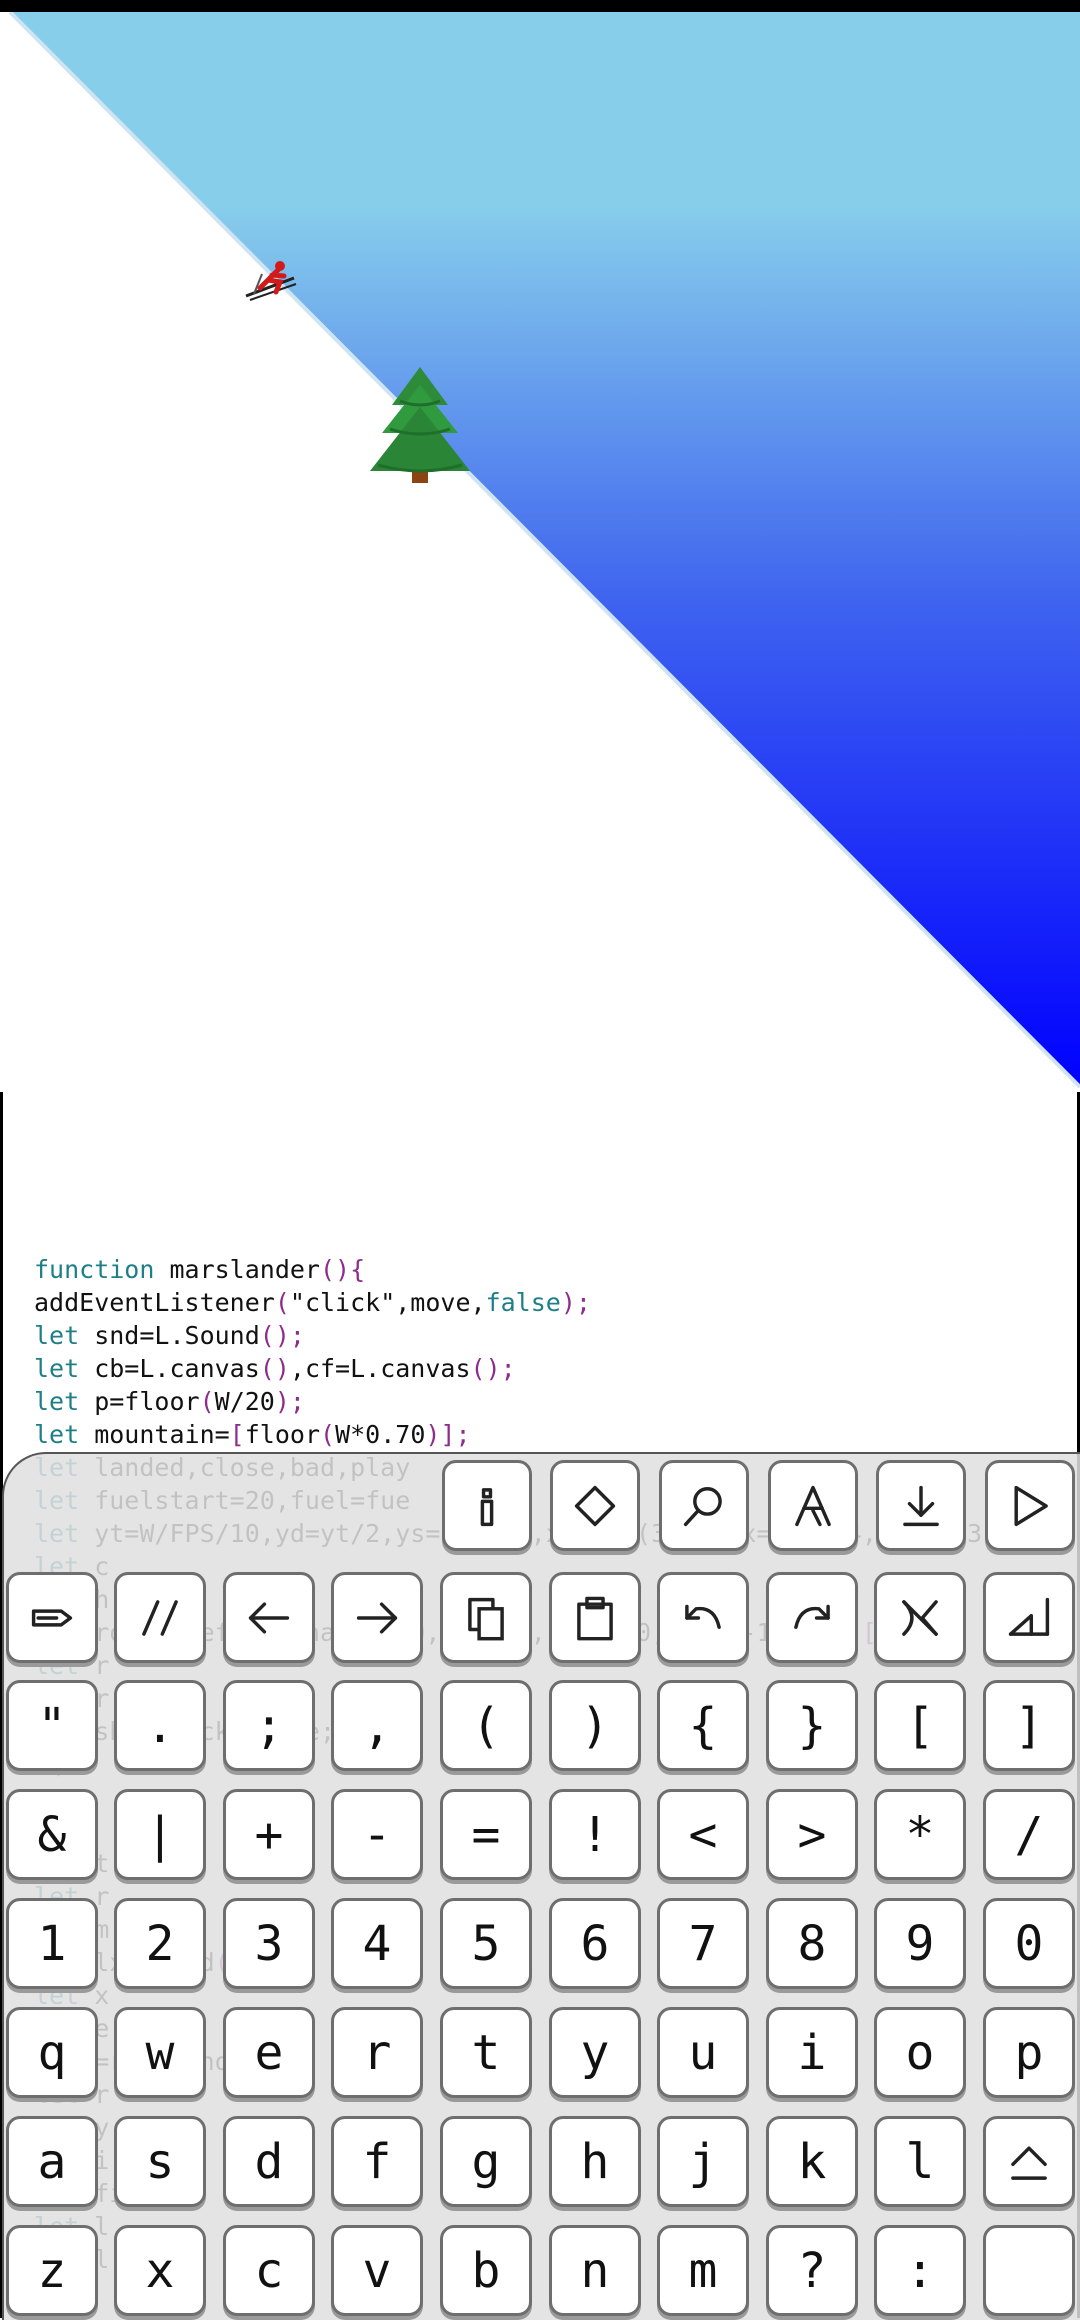  Describe the element at coordinates (486, 1617) in the screenshot. I see `key-copy` at that location.